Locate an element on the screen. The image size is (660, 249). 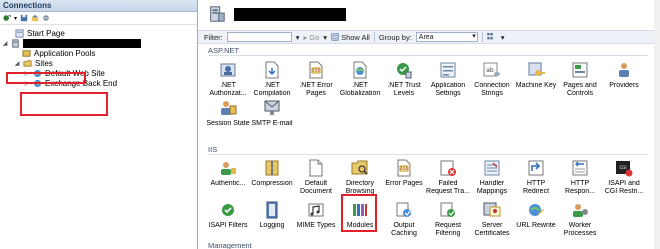
feature-label: Providers is located at coordinates (624, 85).